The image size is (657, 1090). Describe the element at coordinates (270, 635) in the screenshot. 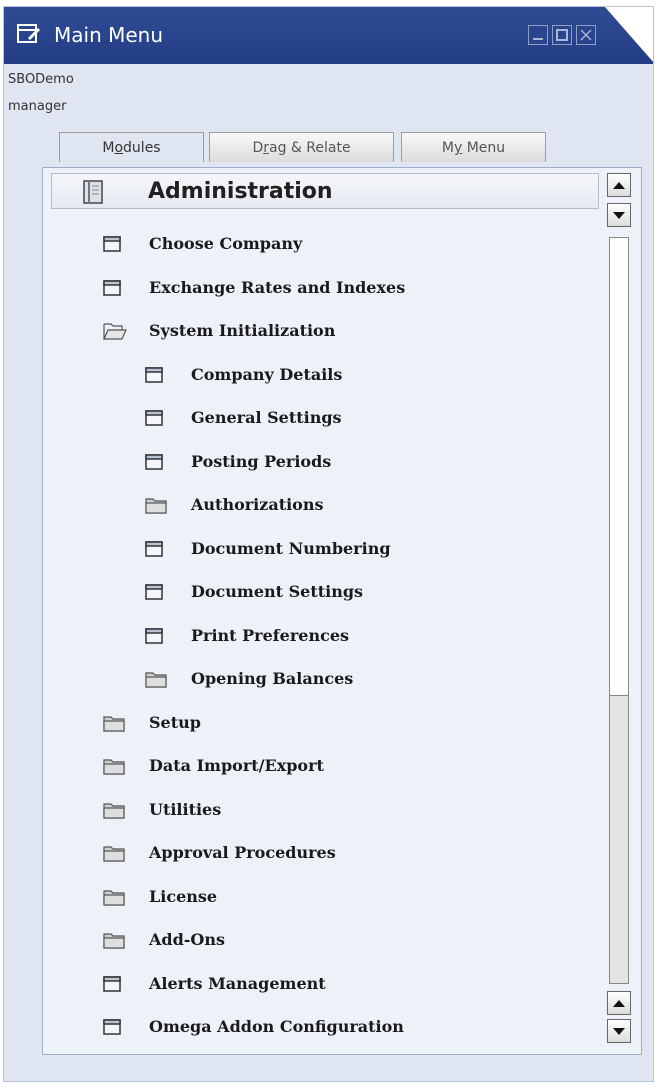

I see `menu-item-label: Print Preferences` at that location.